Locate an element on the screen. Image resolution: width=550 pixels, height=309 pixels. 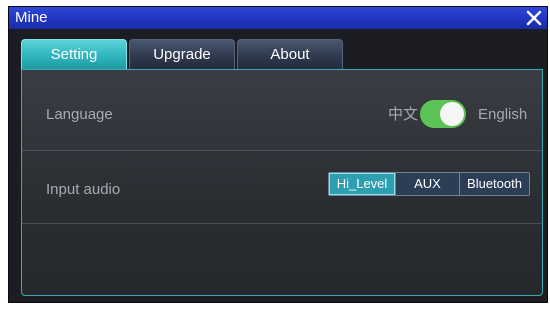
title-bar: Mine is located at coordinates (278, 18).